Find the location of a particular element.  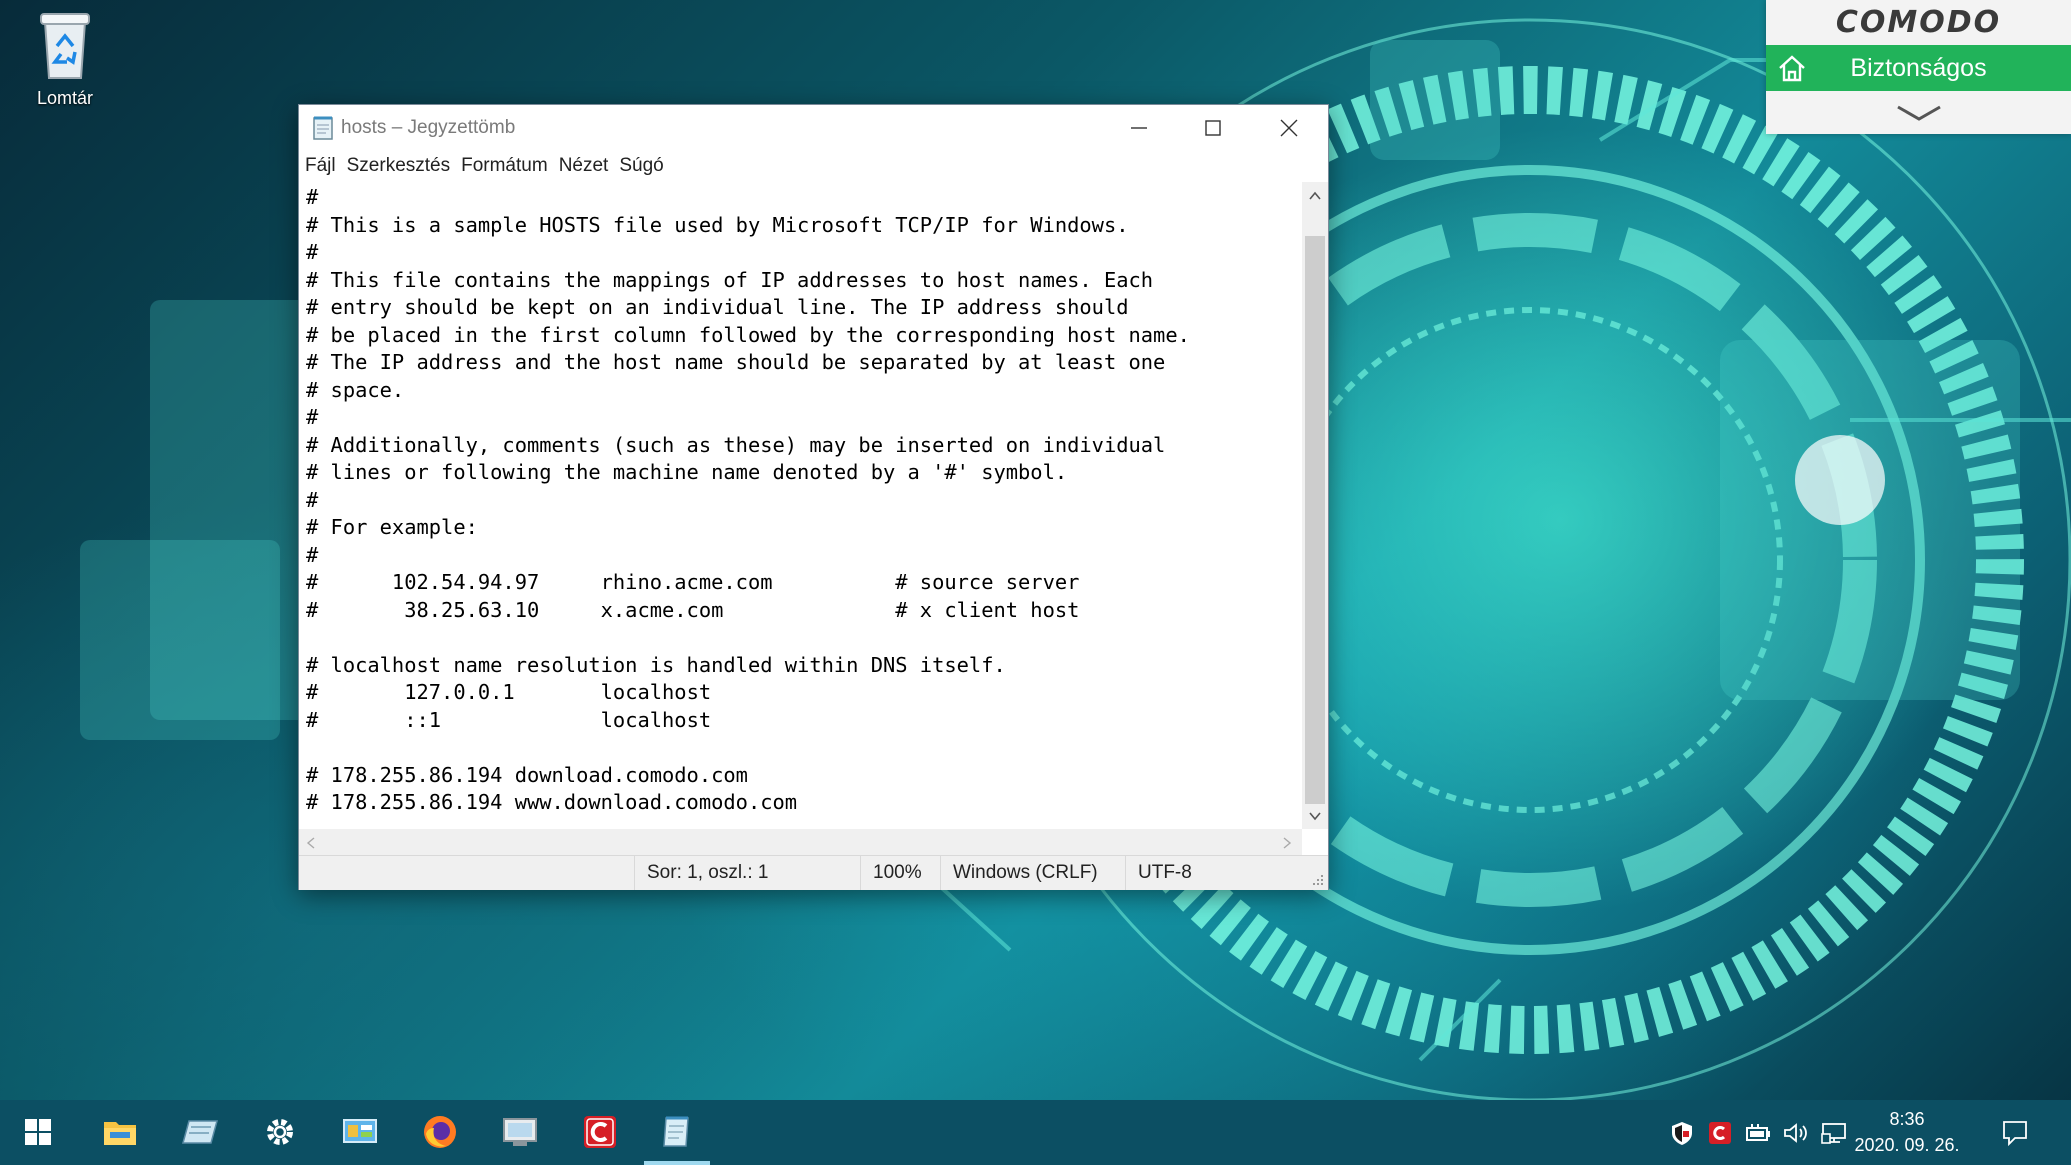

tray-comodo is located at coordinates (1720, 1133).